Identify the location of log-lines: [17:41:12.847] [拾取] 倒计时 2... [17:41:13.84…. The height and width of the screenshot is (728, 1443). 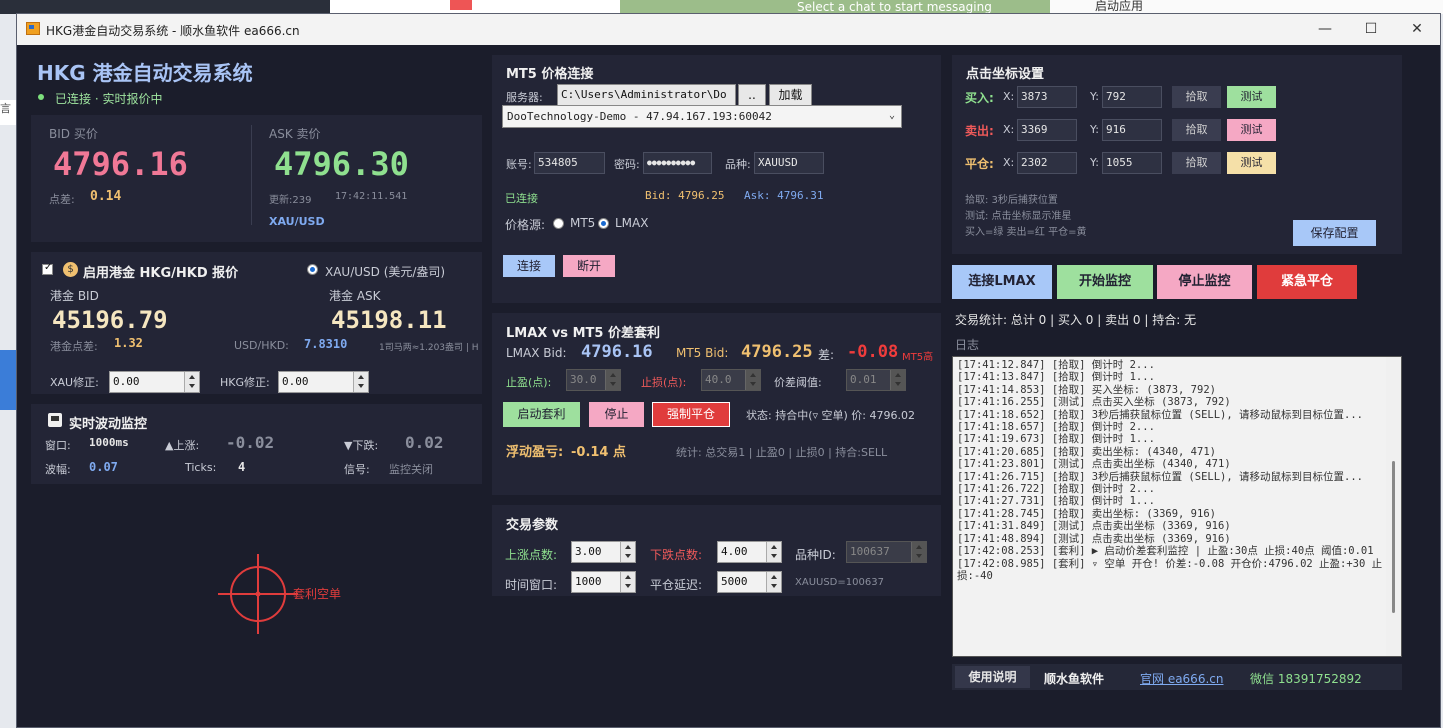
(1170, 470).